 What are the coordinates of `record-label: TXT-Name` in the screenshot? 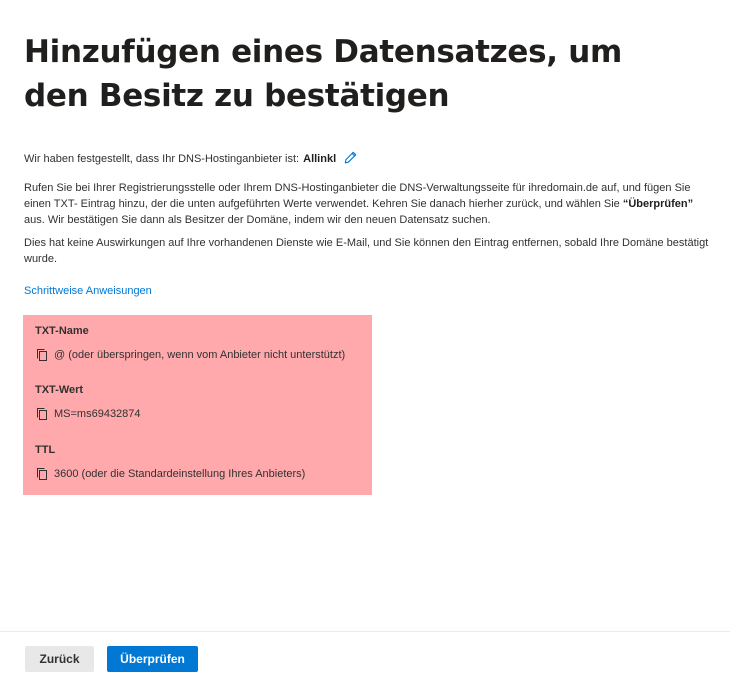 It's located at (62, 331).